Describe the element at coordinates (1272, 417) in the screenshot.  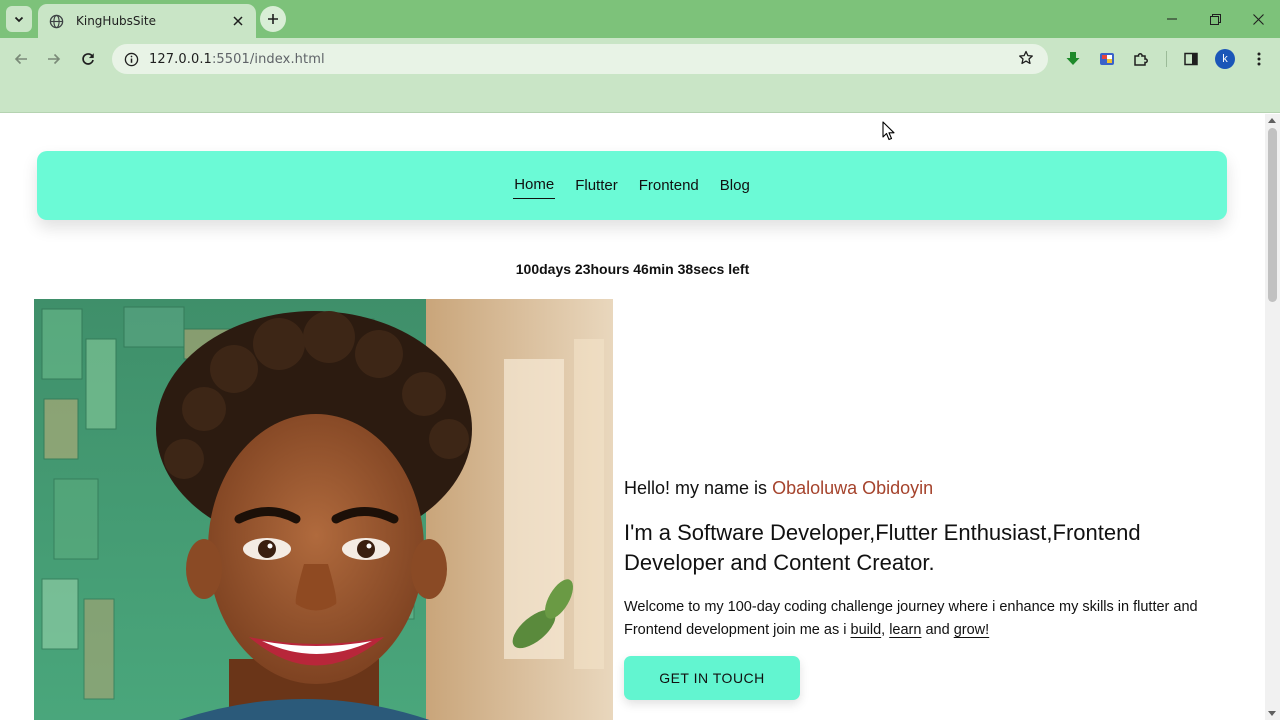
I see `page-scrollbar` at that location.